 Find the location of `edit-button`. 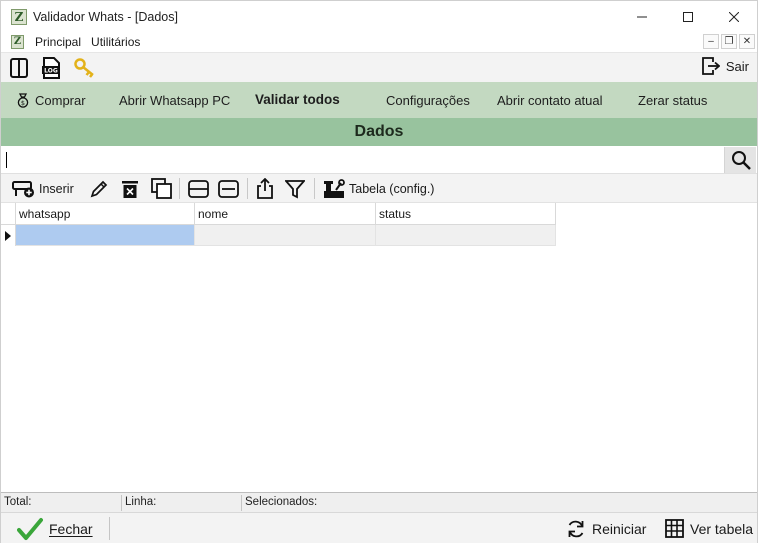

edit-button is located at coordinates (99, 188).